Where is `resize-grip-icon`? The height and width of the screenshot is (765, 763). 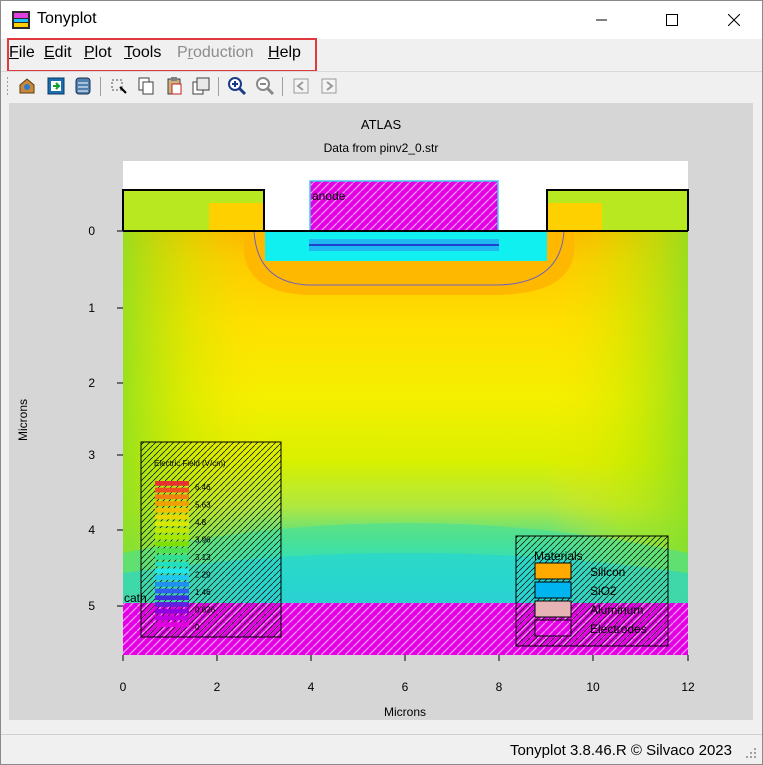 resize-grip-icon is located at coordinates (751, 753).